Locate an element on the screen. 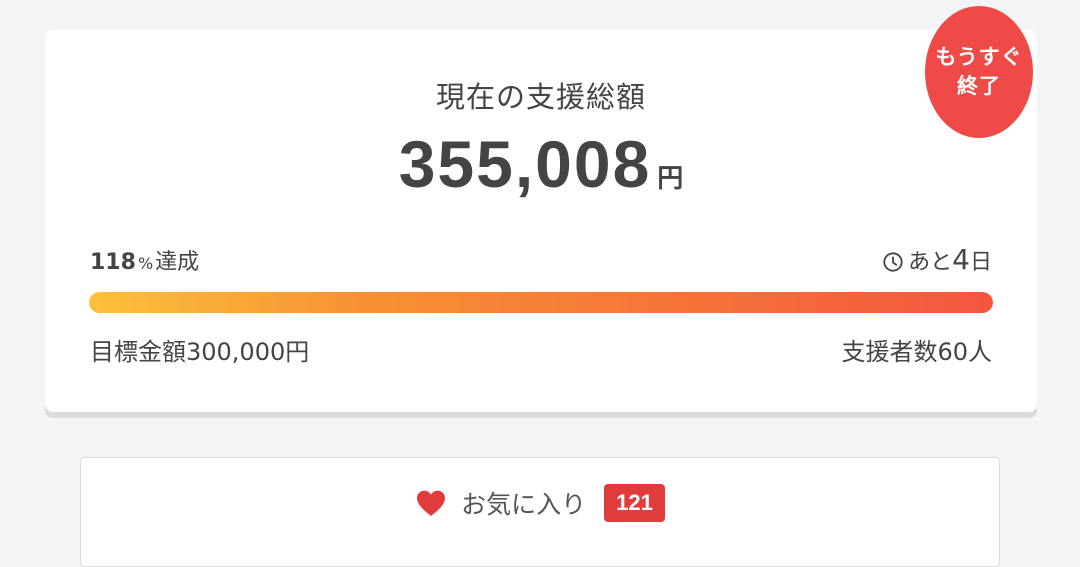 This screenshot has width=1080, height=567. remaining-prefix: あと is located at coordinates (930, 262).